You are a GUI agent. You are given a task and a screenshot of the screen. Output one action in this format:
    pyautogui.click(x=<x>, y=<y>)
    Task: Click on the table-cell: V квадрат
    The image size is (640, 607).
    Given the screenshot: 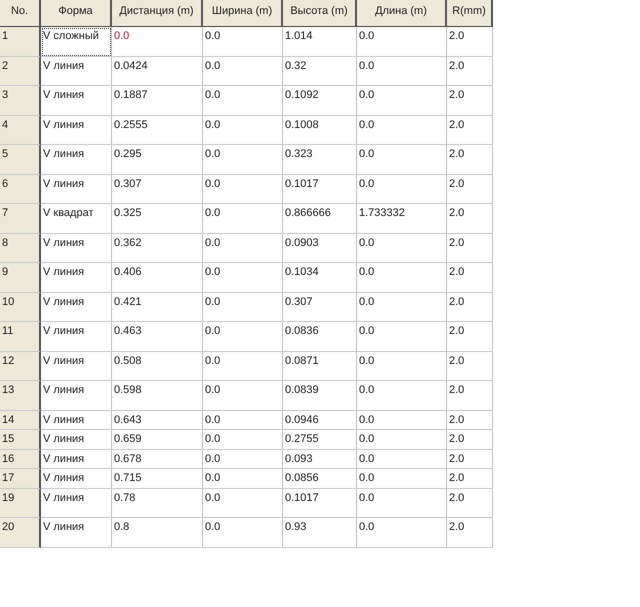 What is the action you would take?
    pyautogui.click(x=76, y=219)
    